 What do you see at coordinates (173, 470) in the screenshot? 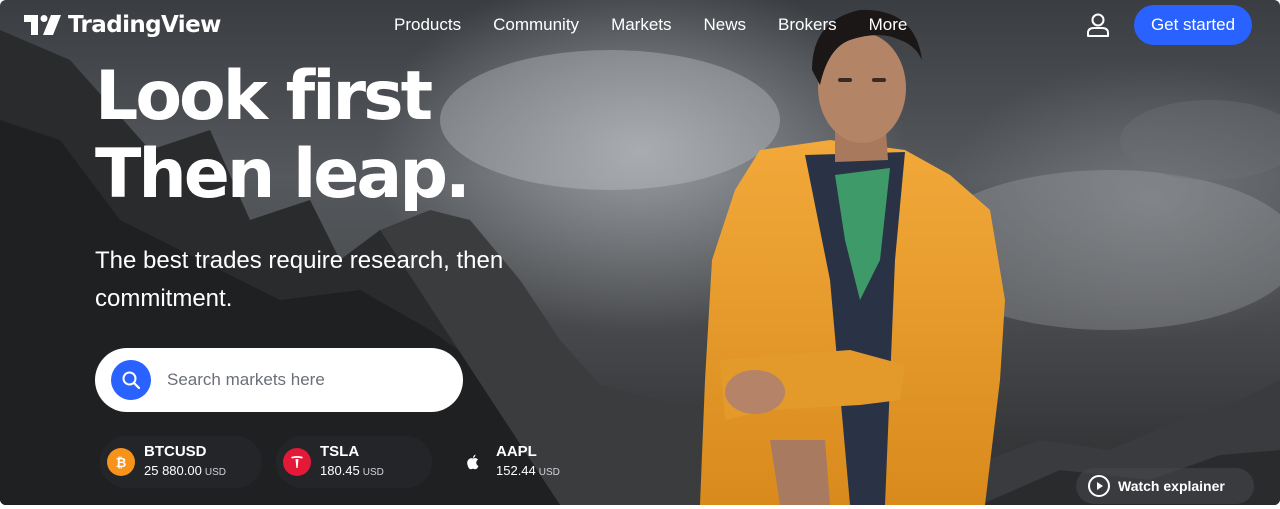
I see `ticker-price: 25 880.00` at bounding box center [173, 470].